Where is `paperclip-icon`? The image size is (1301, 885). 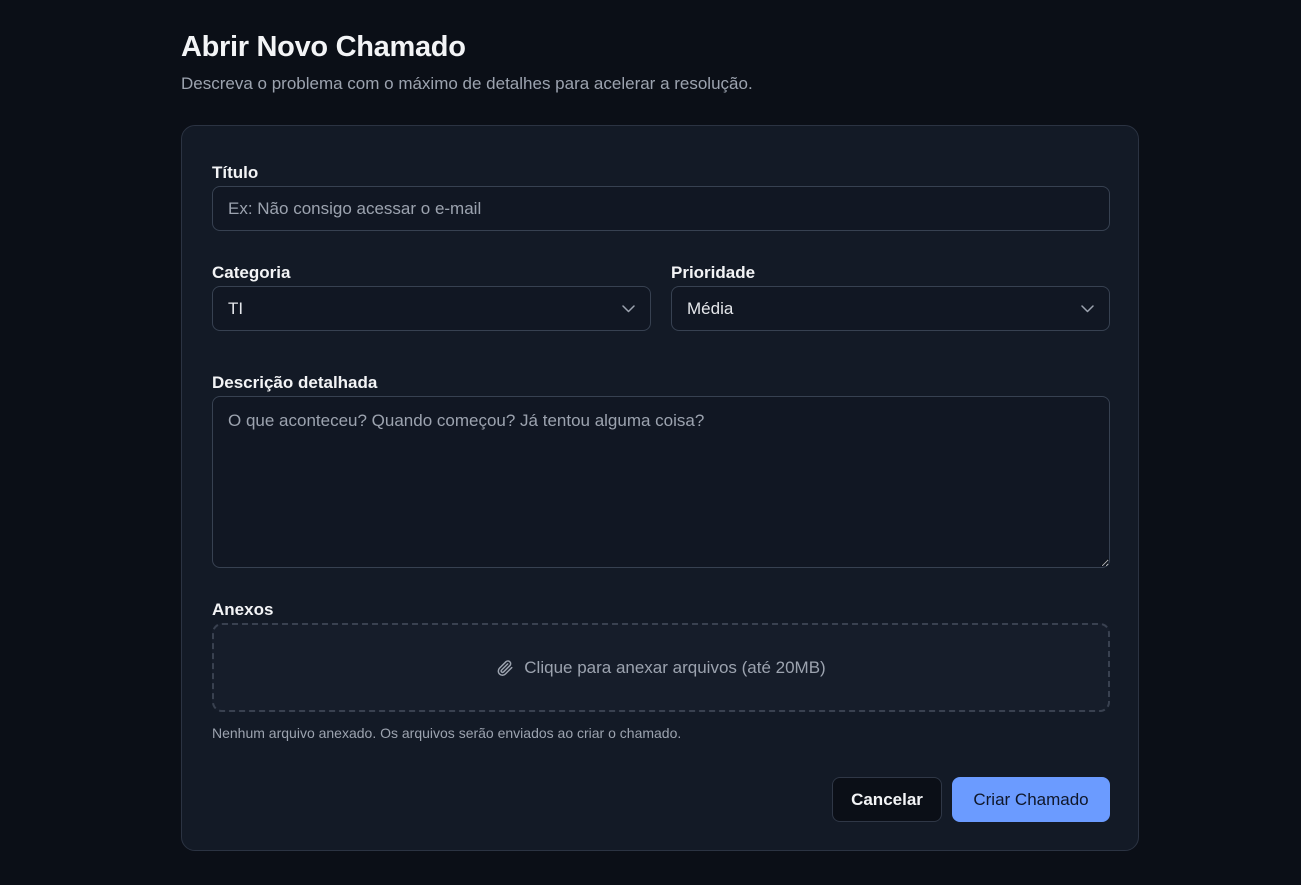
paperclip-icon is located at coordinates (505, 668).